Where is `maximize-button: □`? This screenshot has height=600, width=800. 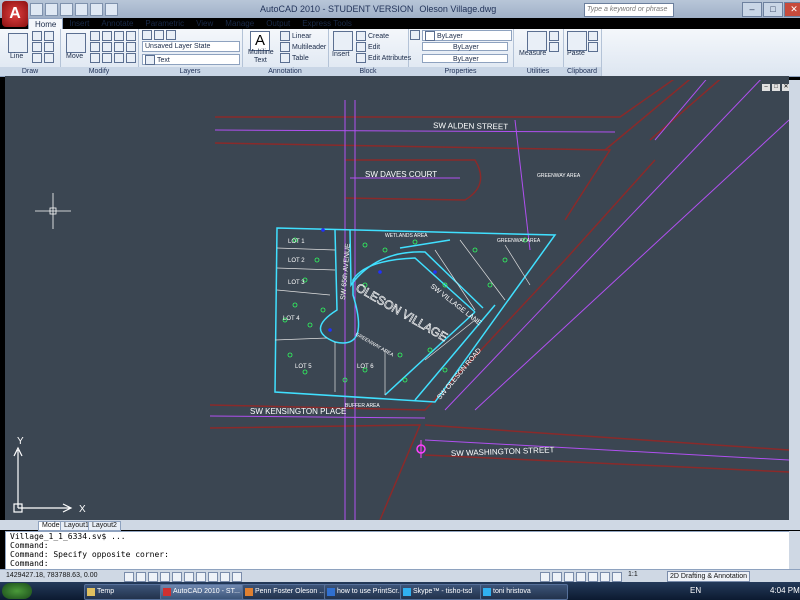 maximize-button: □ is located at coordinates (773, 9).